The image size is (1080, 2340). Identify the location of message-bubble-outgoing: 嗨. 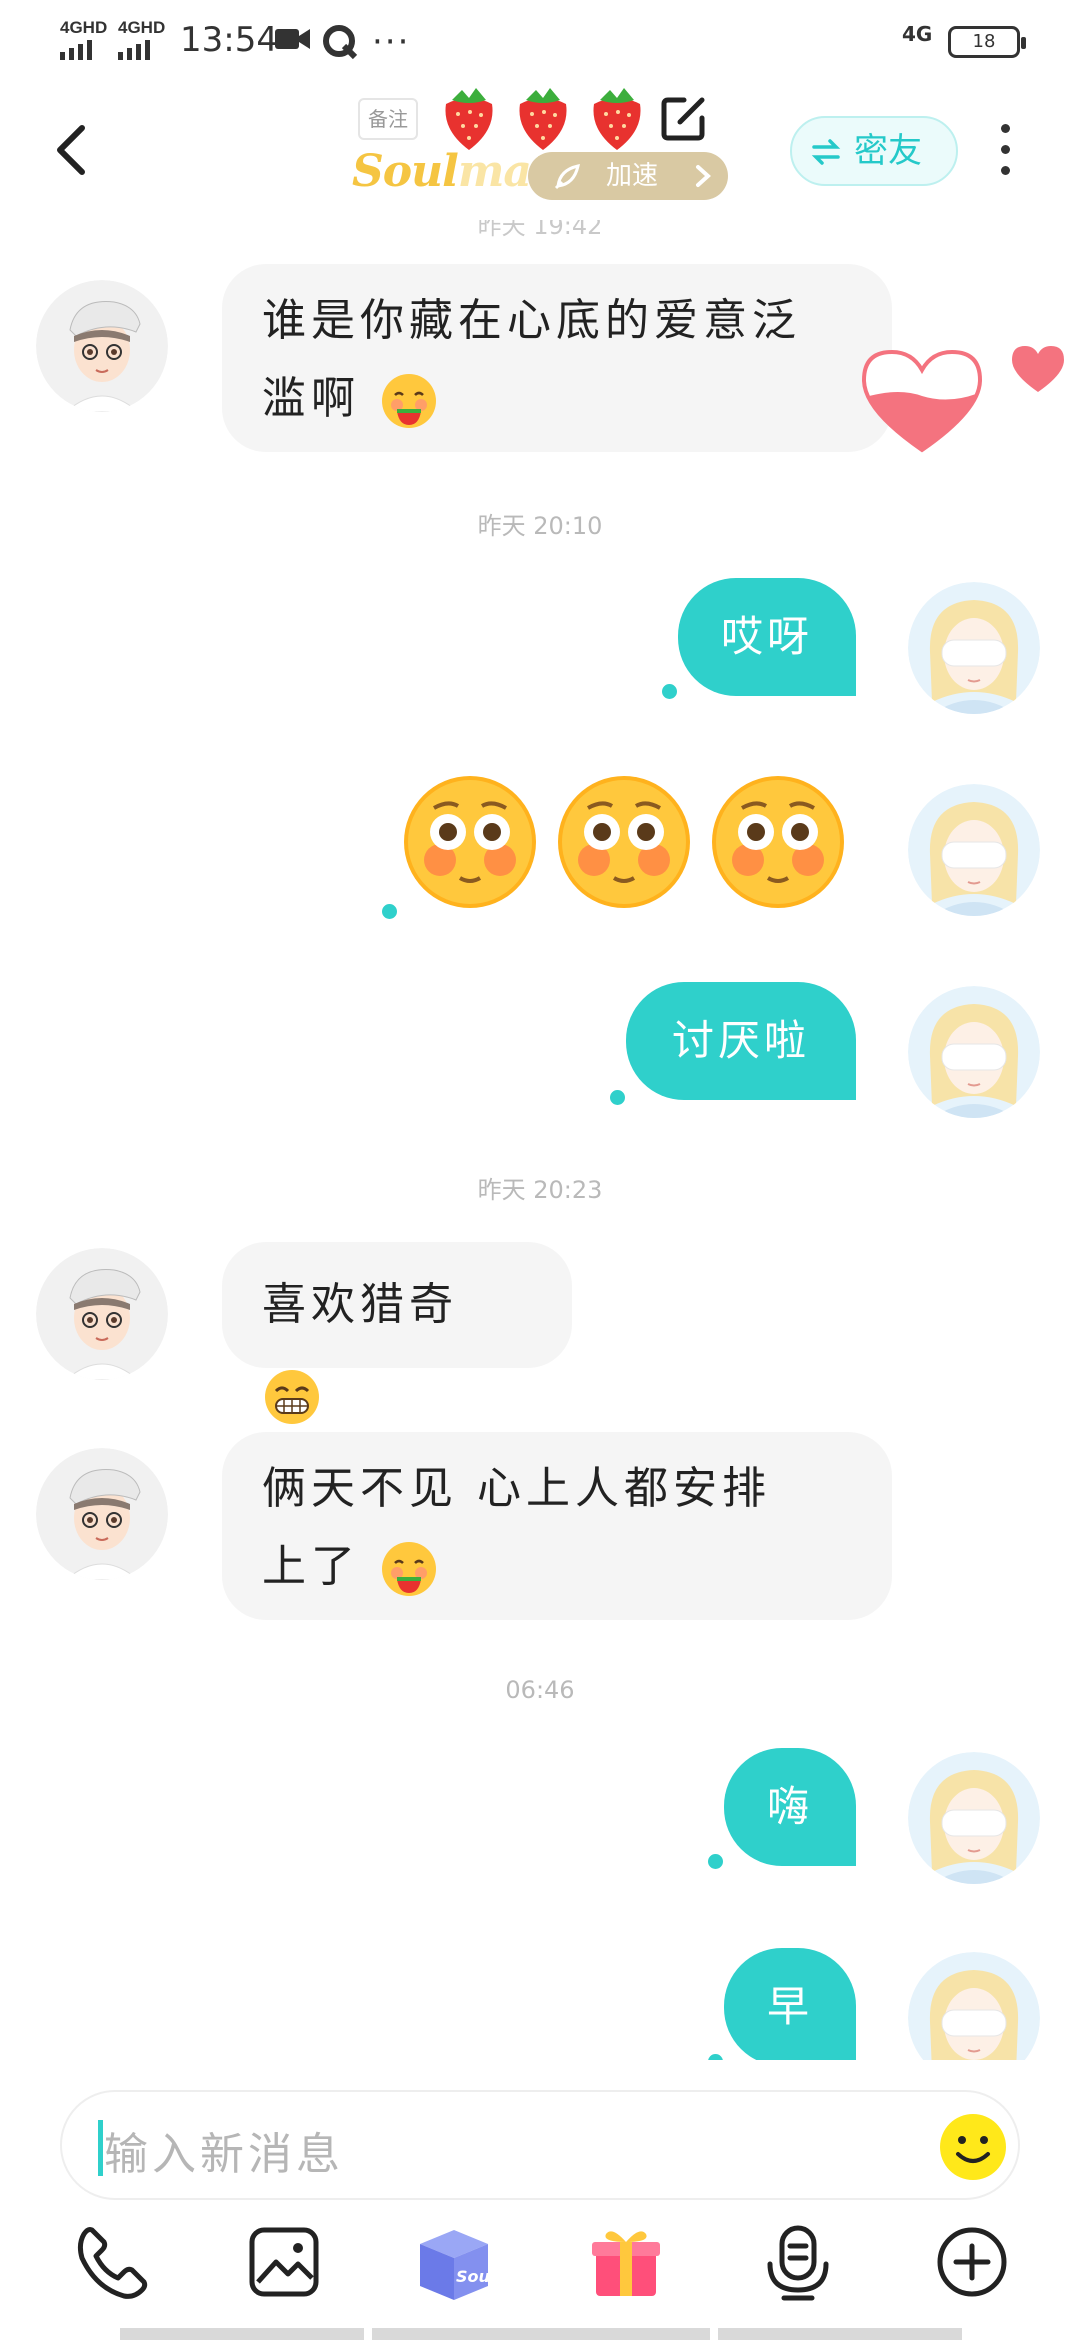
(790, 1807).